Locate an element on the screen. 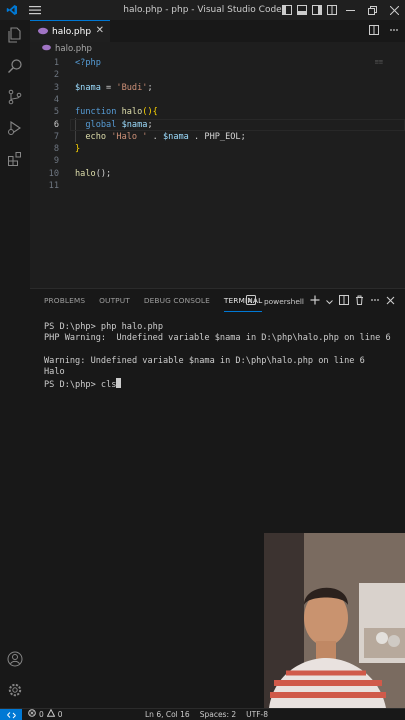 The width and height of the screenshot is (405, 720). cursor-position: Ln 6, Col 16 is located at coordinates (167, 714).